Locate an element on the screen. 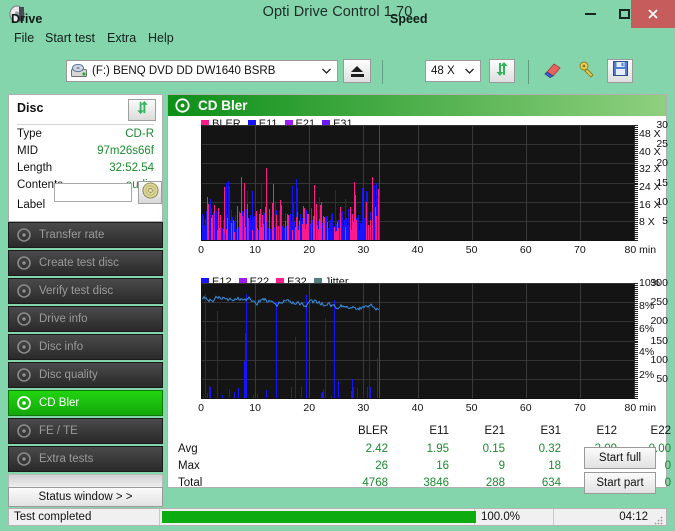  y-tick-label-right: 24 X is located at coordinates (650, 186).